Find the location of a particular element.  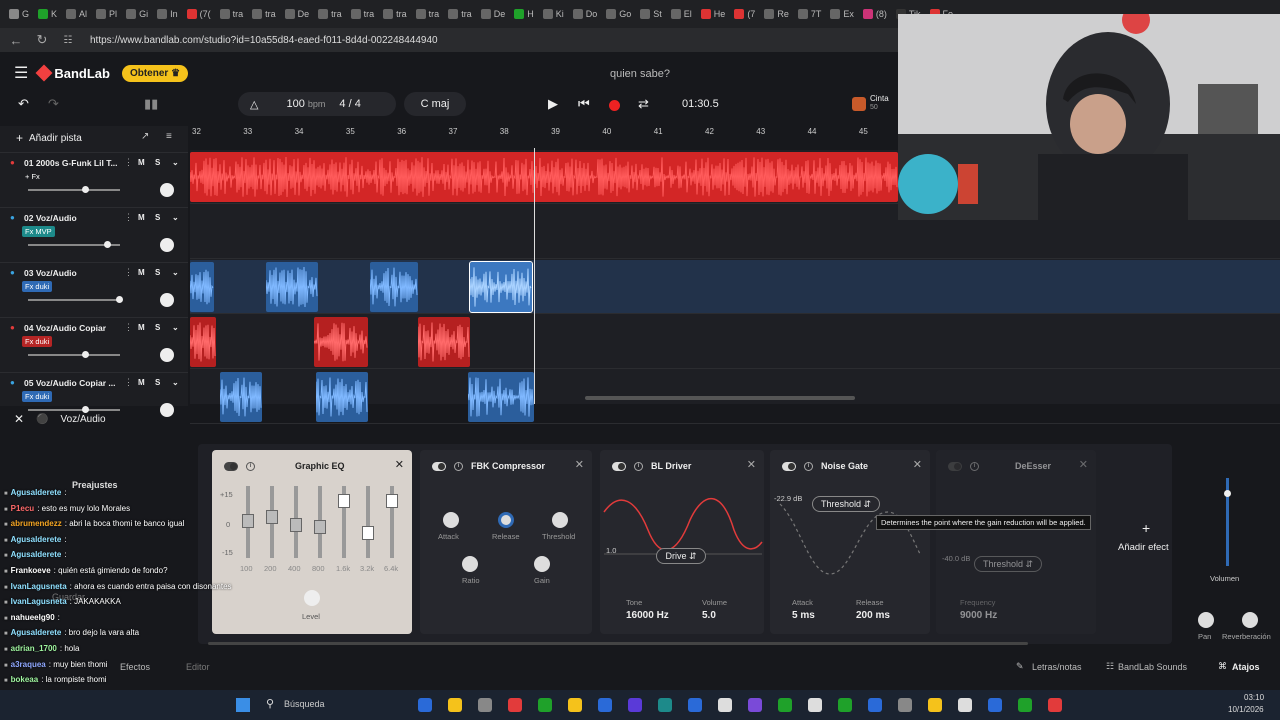

gate-attack-value: 5 ms is located at coordinates (803, 615).